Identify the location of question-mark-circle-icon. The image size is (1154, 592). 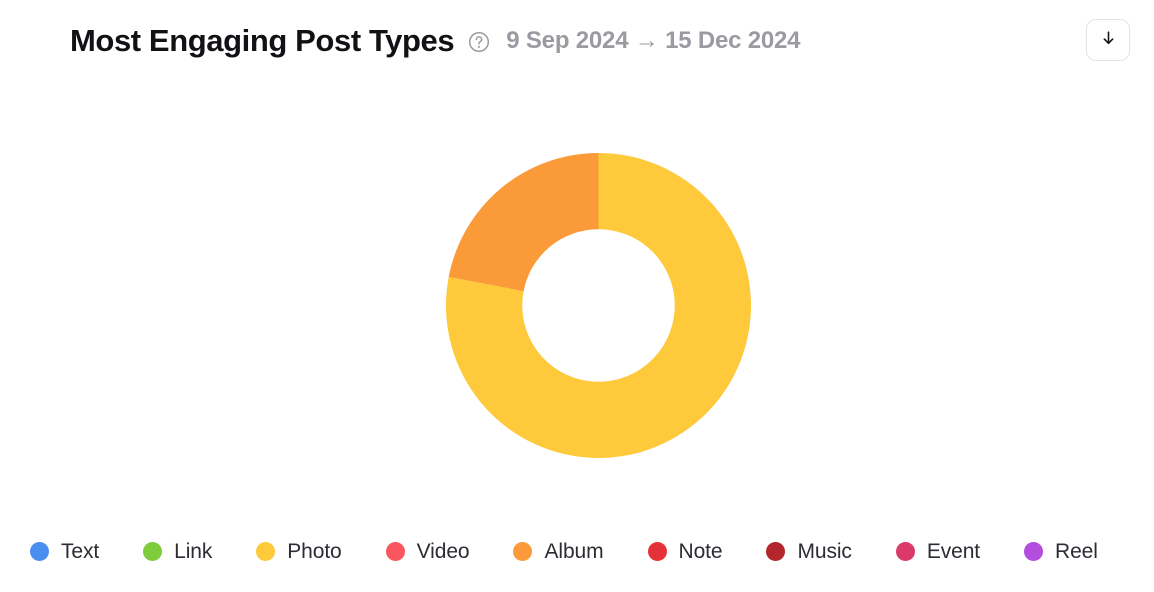
(479, 42).